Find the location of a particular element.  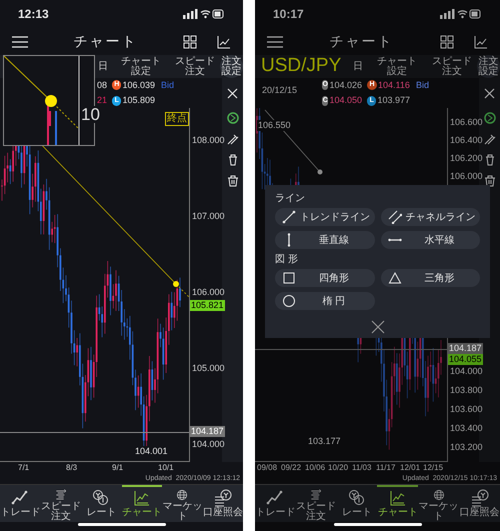

square-icon is located at coordinates (289, 278).